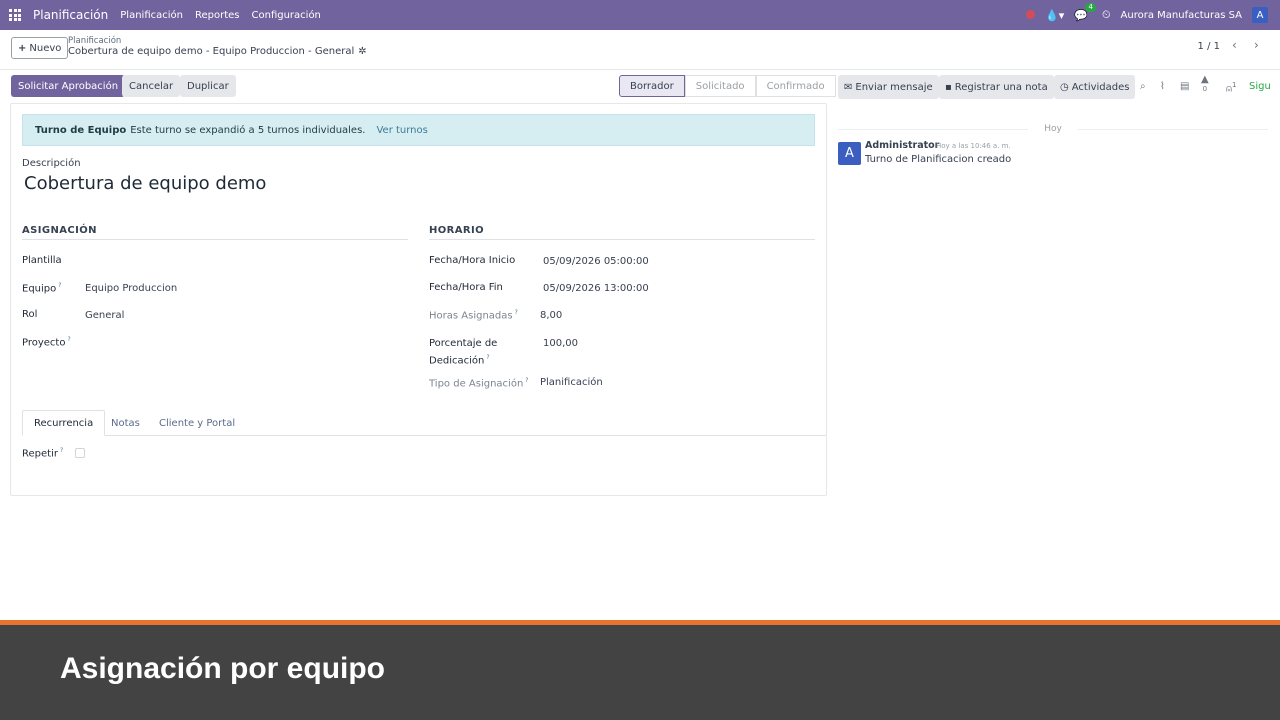  What do you see at coordinates (30, 314) in the screenshot?
I see `role-label: Rol` at bounding box center [30, 314].